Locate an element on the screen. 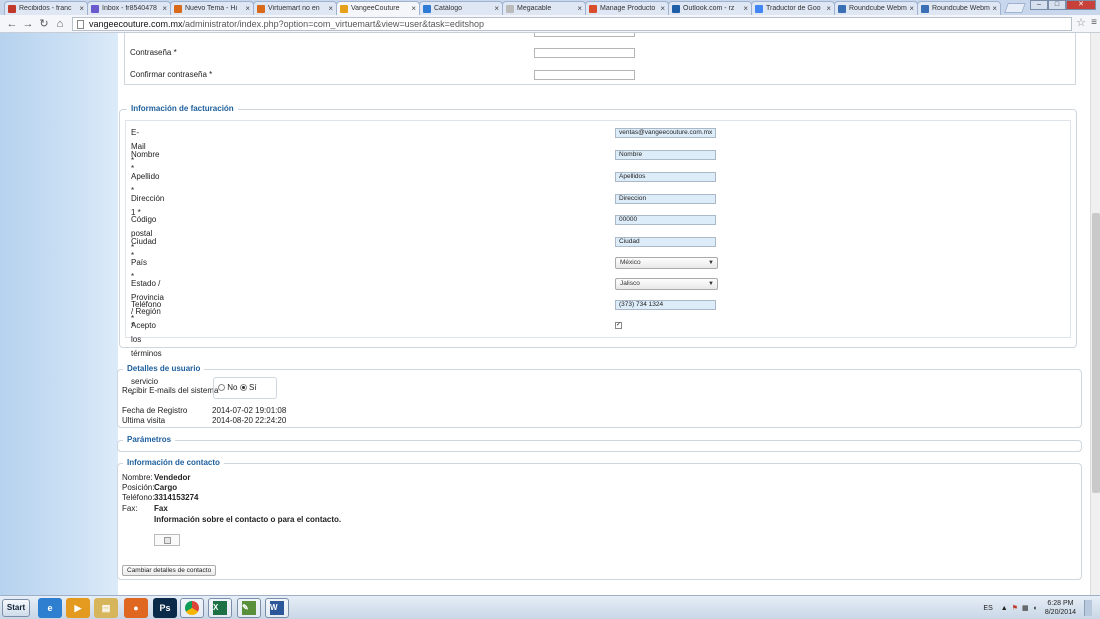  direccion-field: Direccion is located at coordinates (665, 199).